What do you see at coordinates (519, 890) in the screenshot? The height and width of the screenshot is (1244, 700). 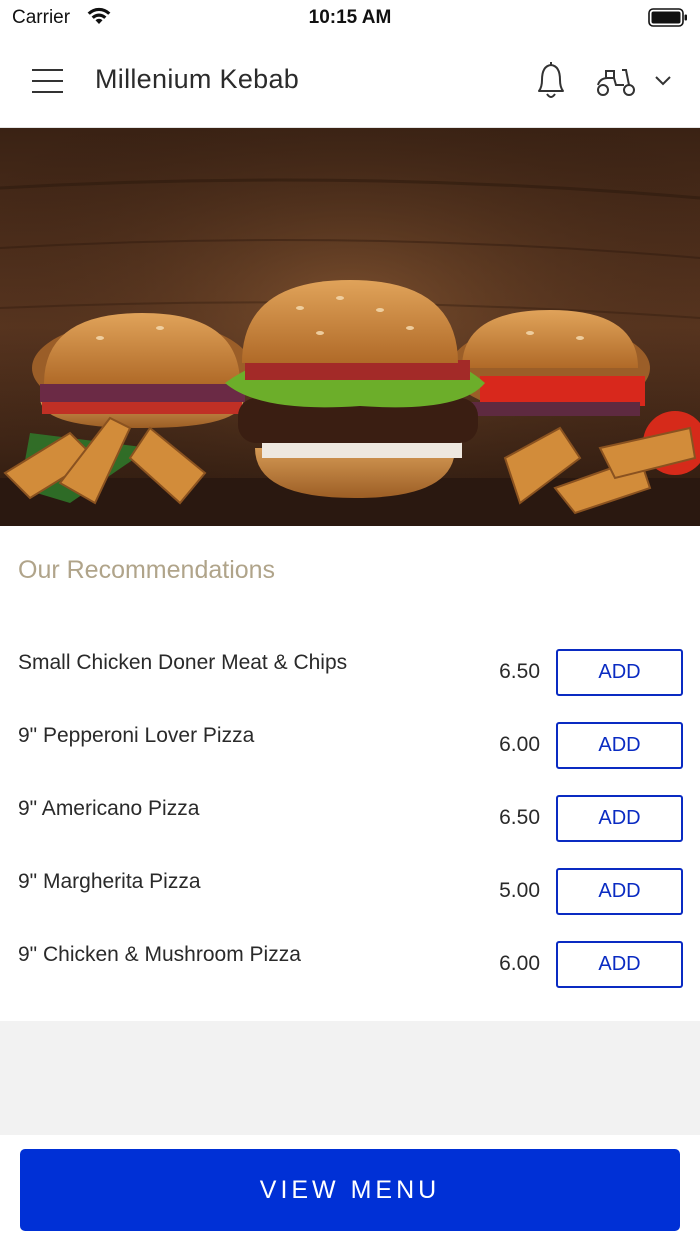 I see `item-price: 5.00` at bounding box center [519, 890].